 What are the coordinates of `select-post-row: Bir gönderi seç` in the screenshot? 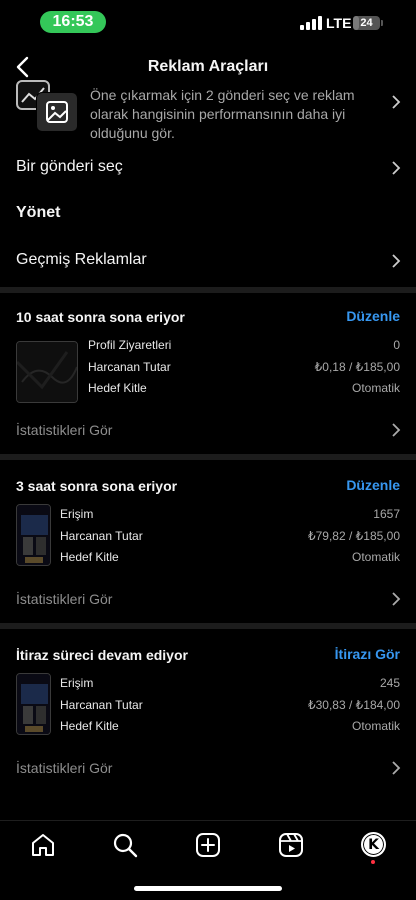 It's located at (208, 168).